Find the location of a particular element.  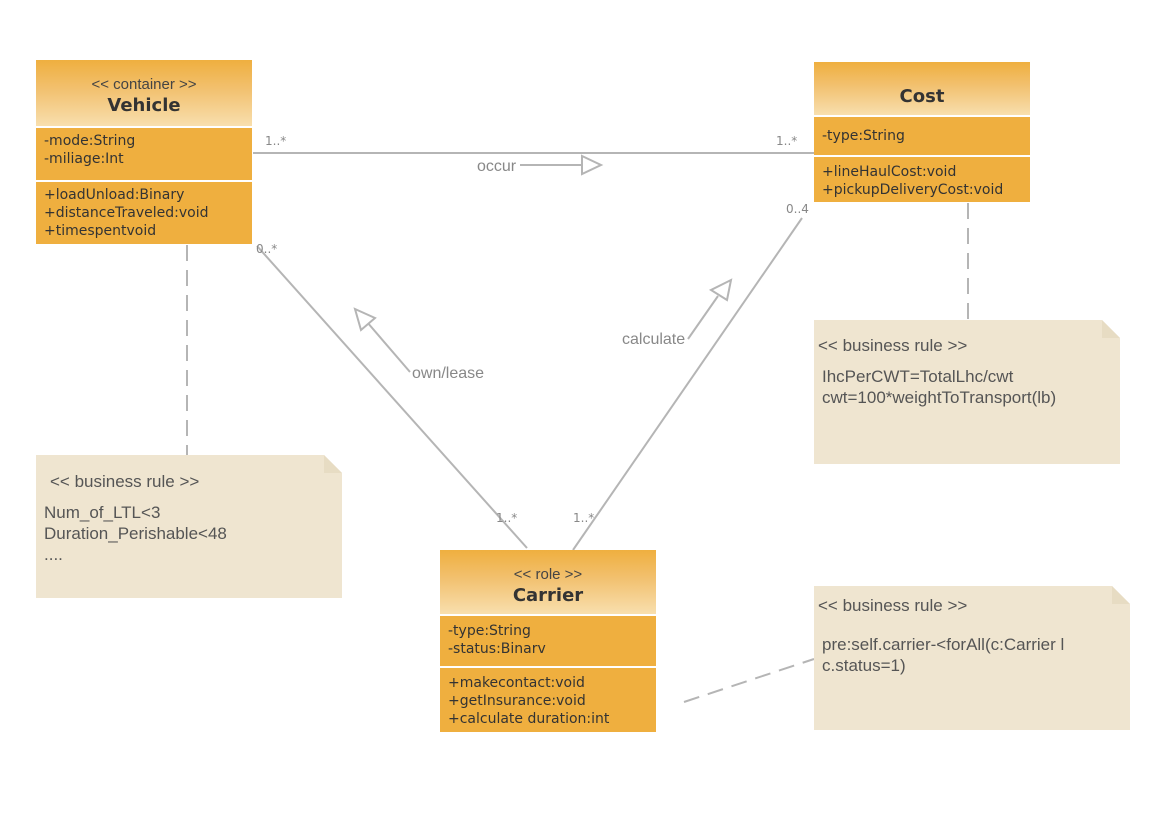

own-lease-target-multiplicity: 0..* is located at coordinates (267, 249).